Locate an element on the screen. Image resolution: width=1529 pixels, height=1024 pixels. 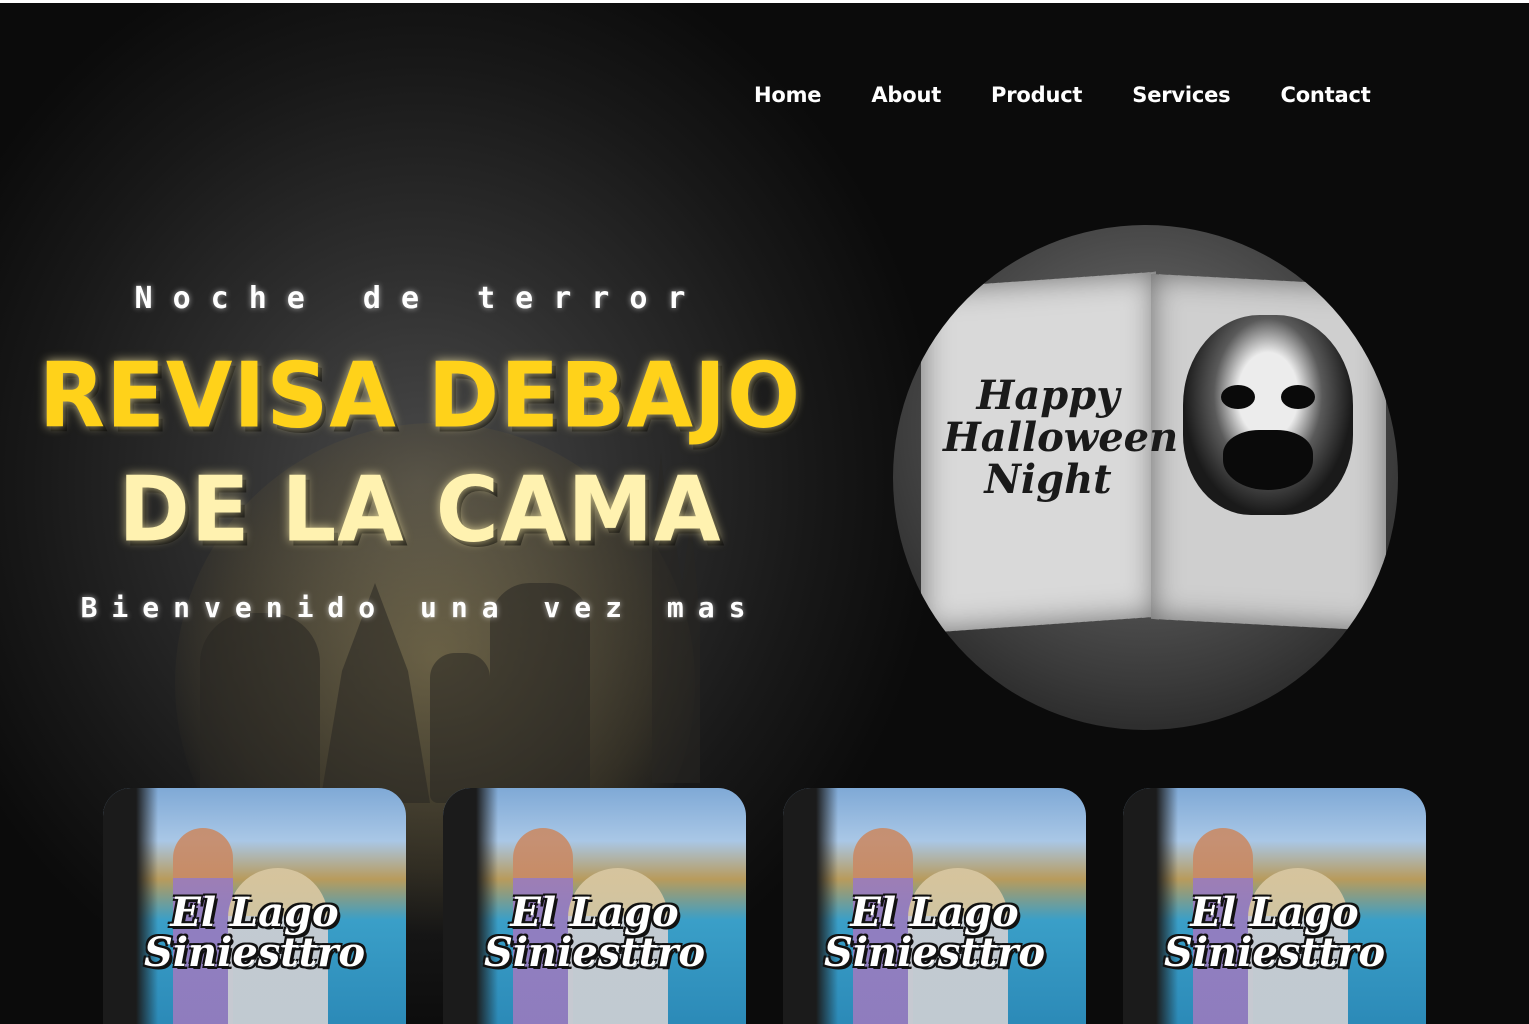
skull-illustration is located at coordinates (1268, 415).